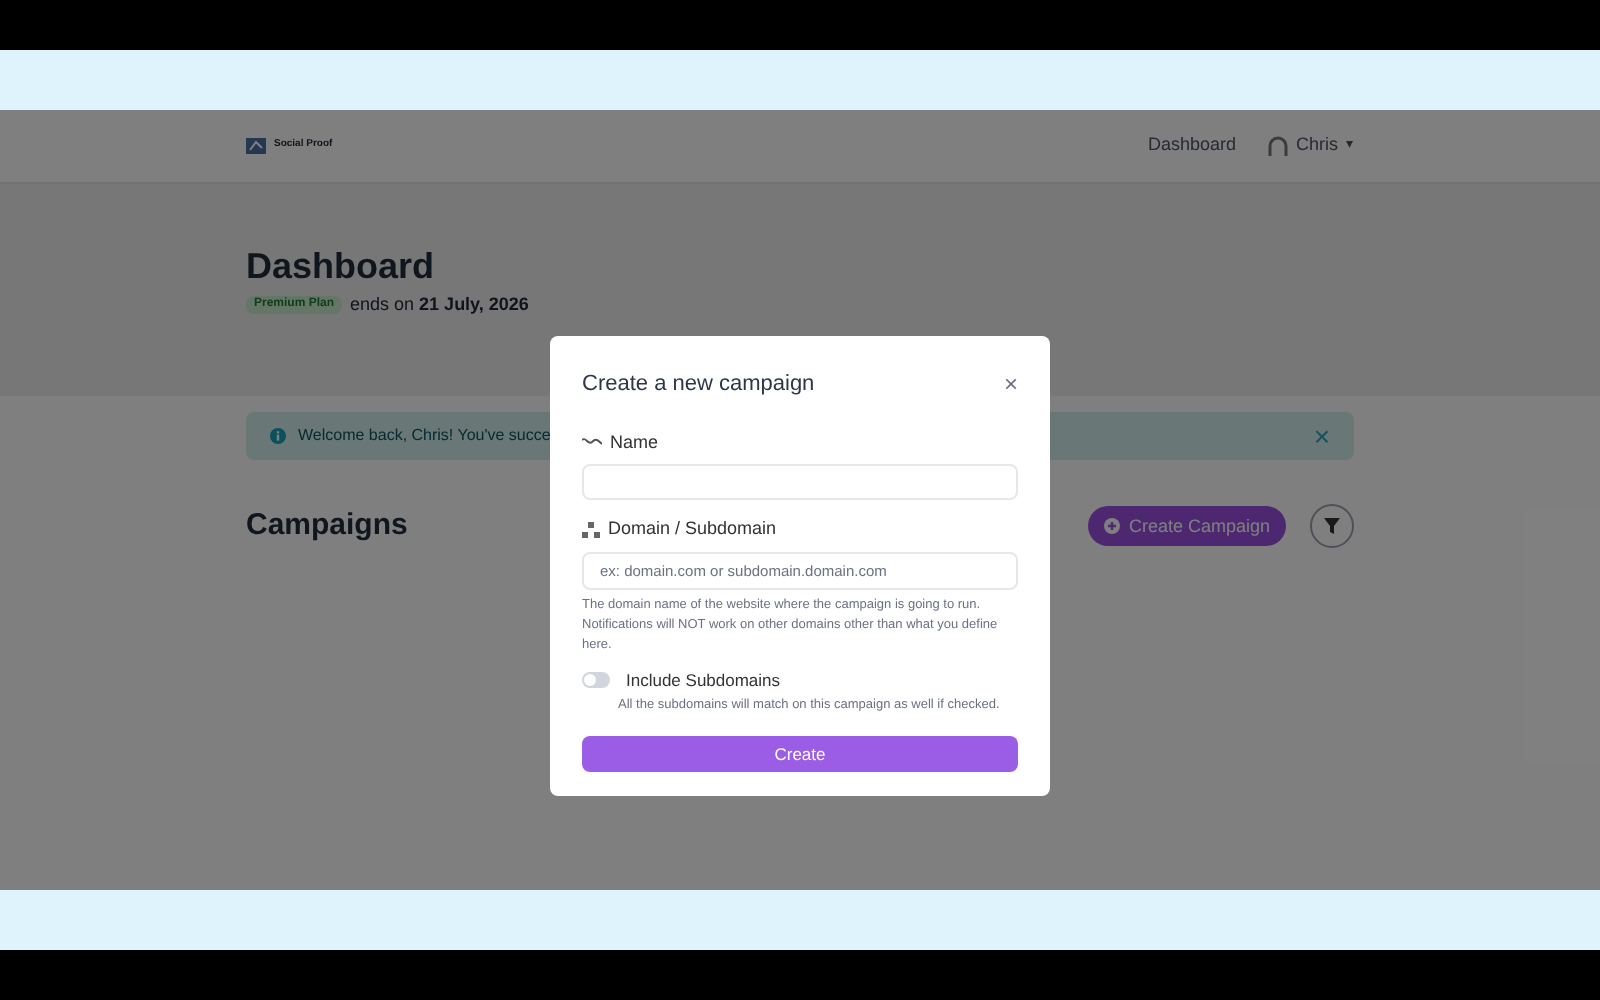  I want to click on sitemap-icon, so click(591, 529).